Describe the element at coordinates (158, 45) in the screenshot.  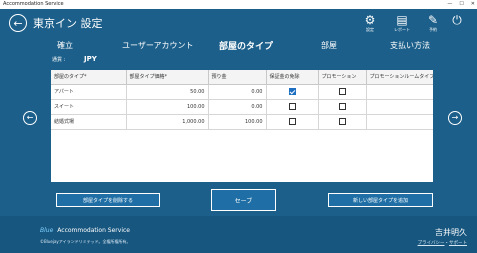
I see `tab-user-accounts: ユーザーアカウント` at that location.